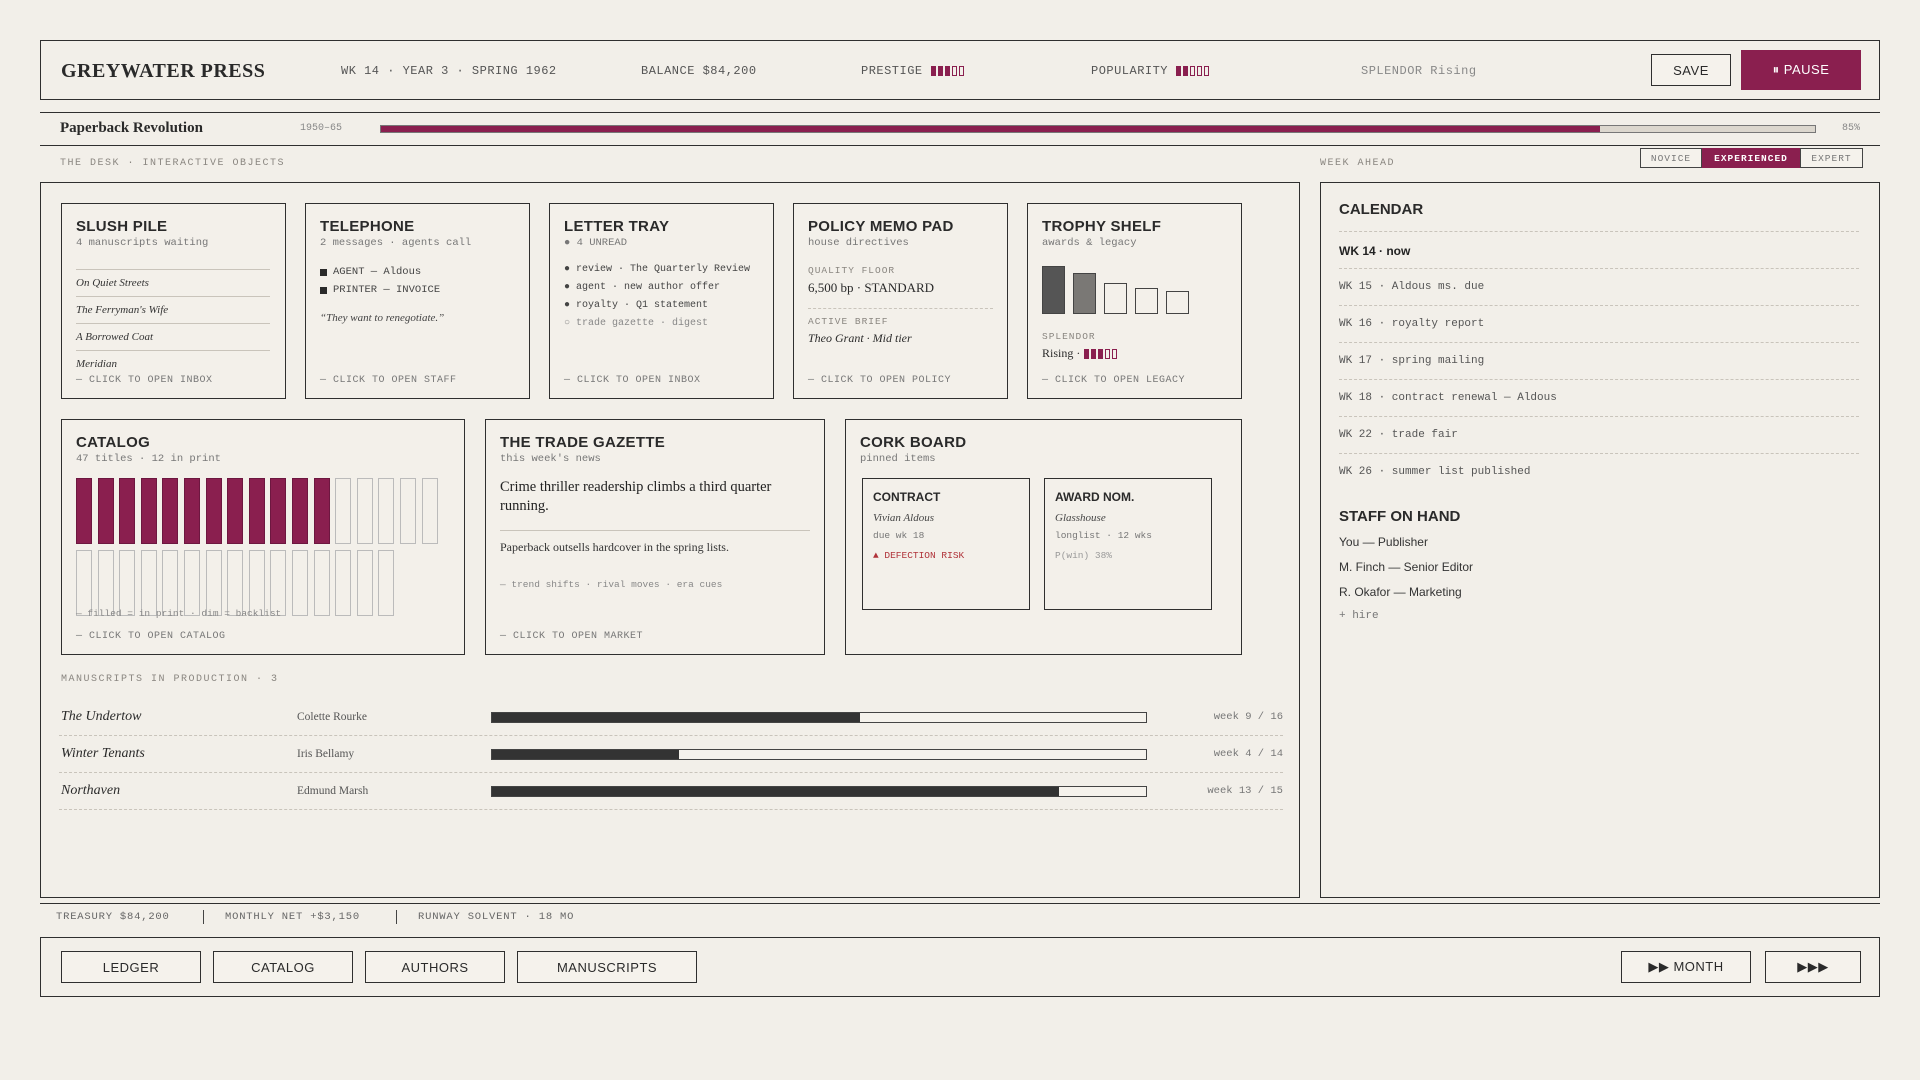 The image size is (1920, 1080). What do you see at coordinates (321, 128) in the screenshot?
I see `era-years: 1950–65` at bounding box center [321, 128].